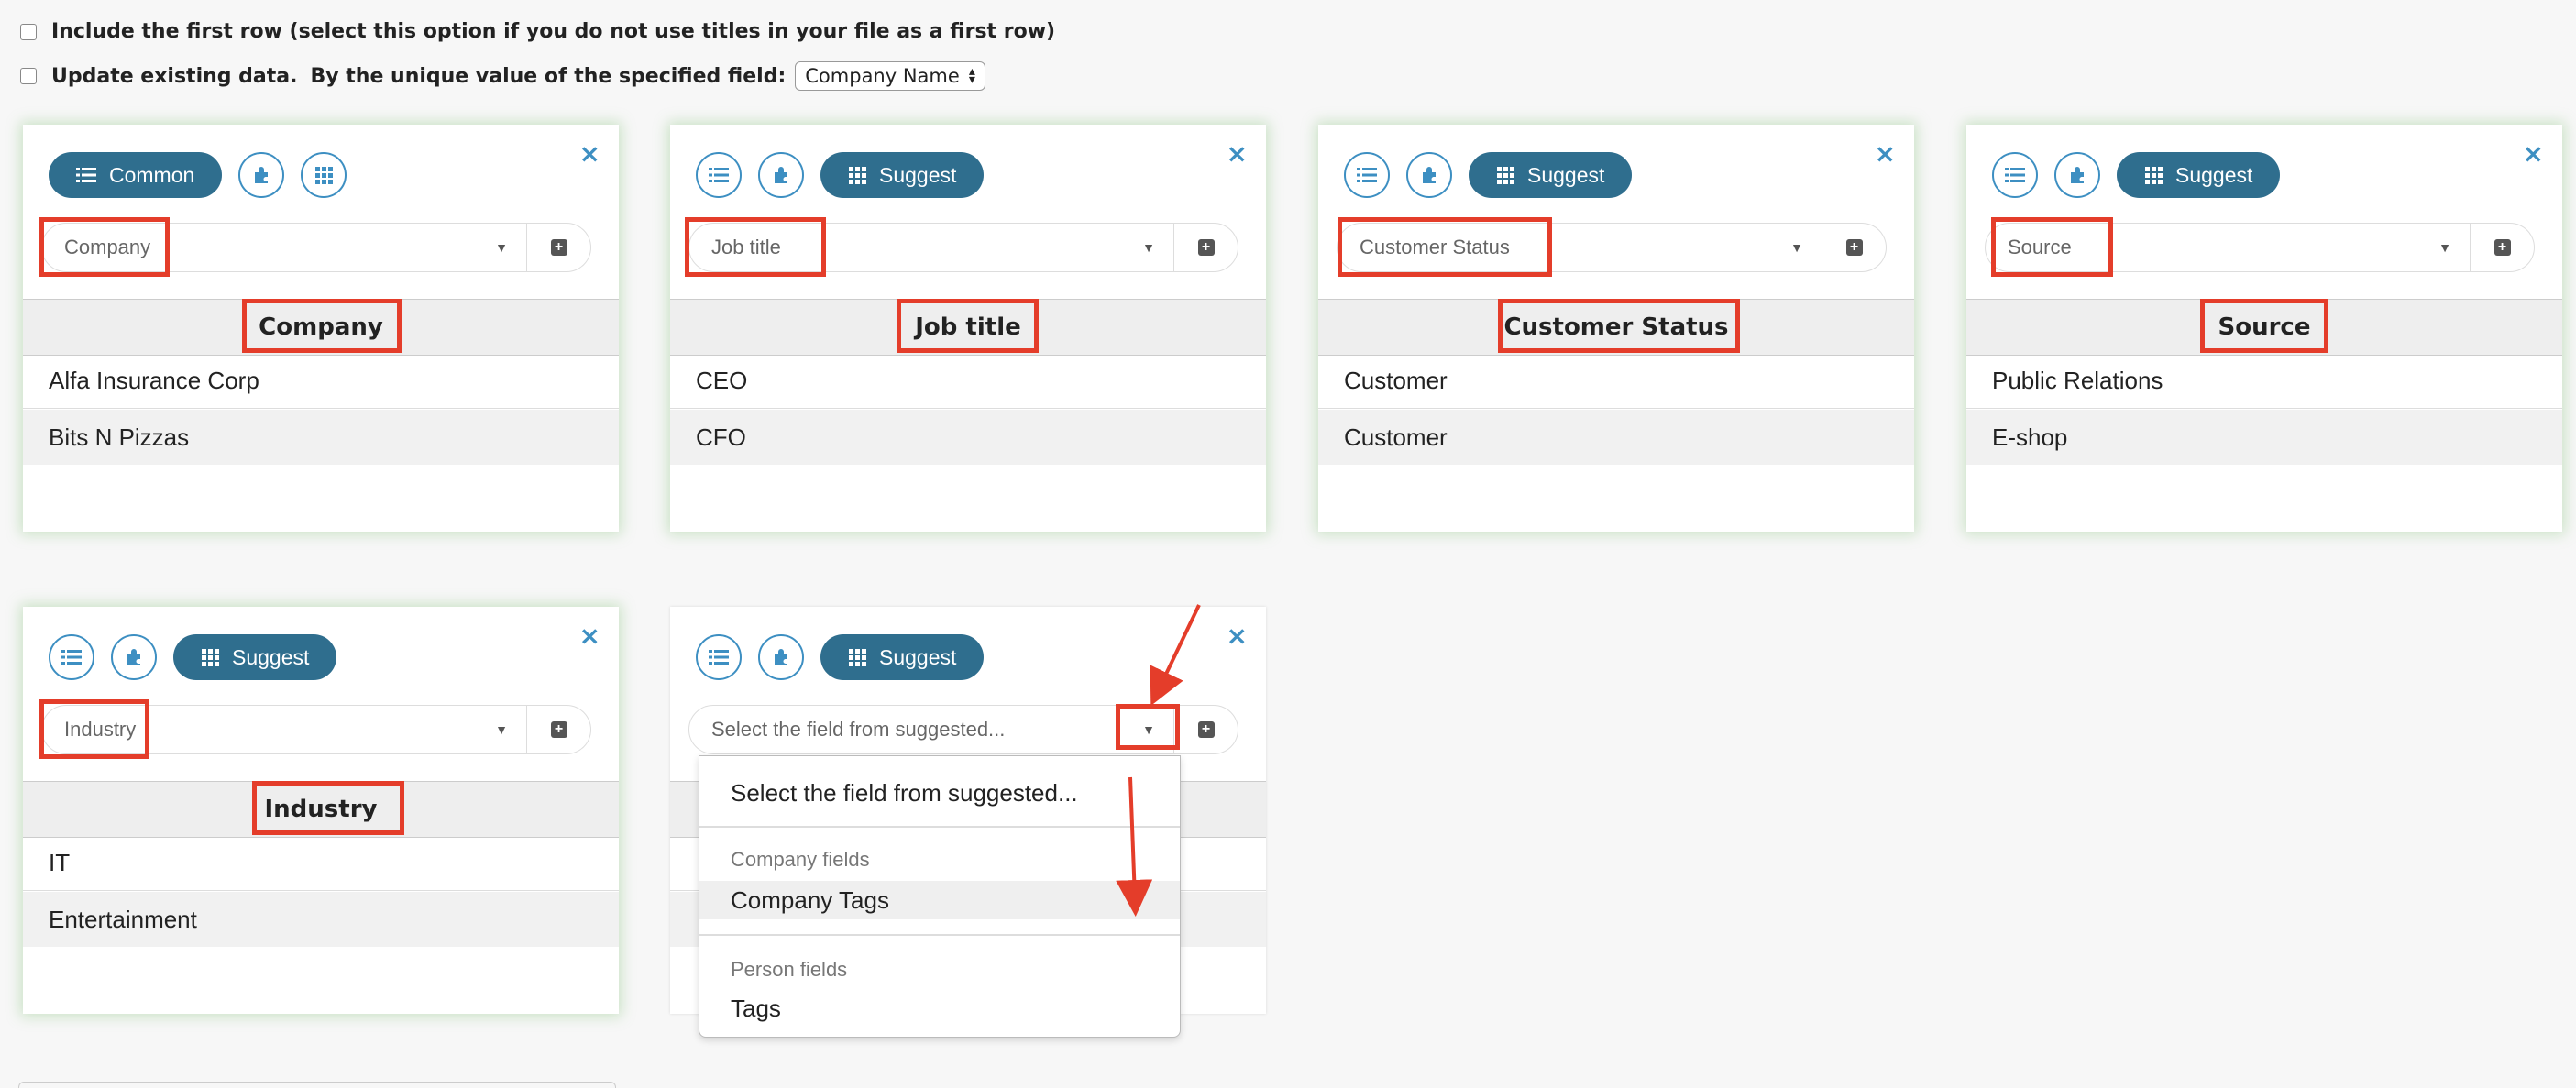  I want to click on common-button: Common, so click(136, 175).